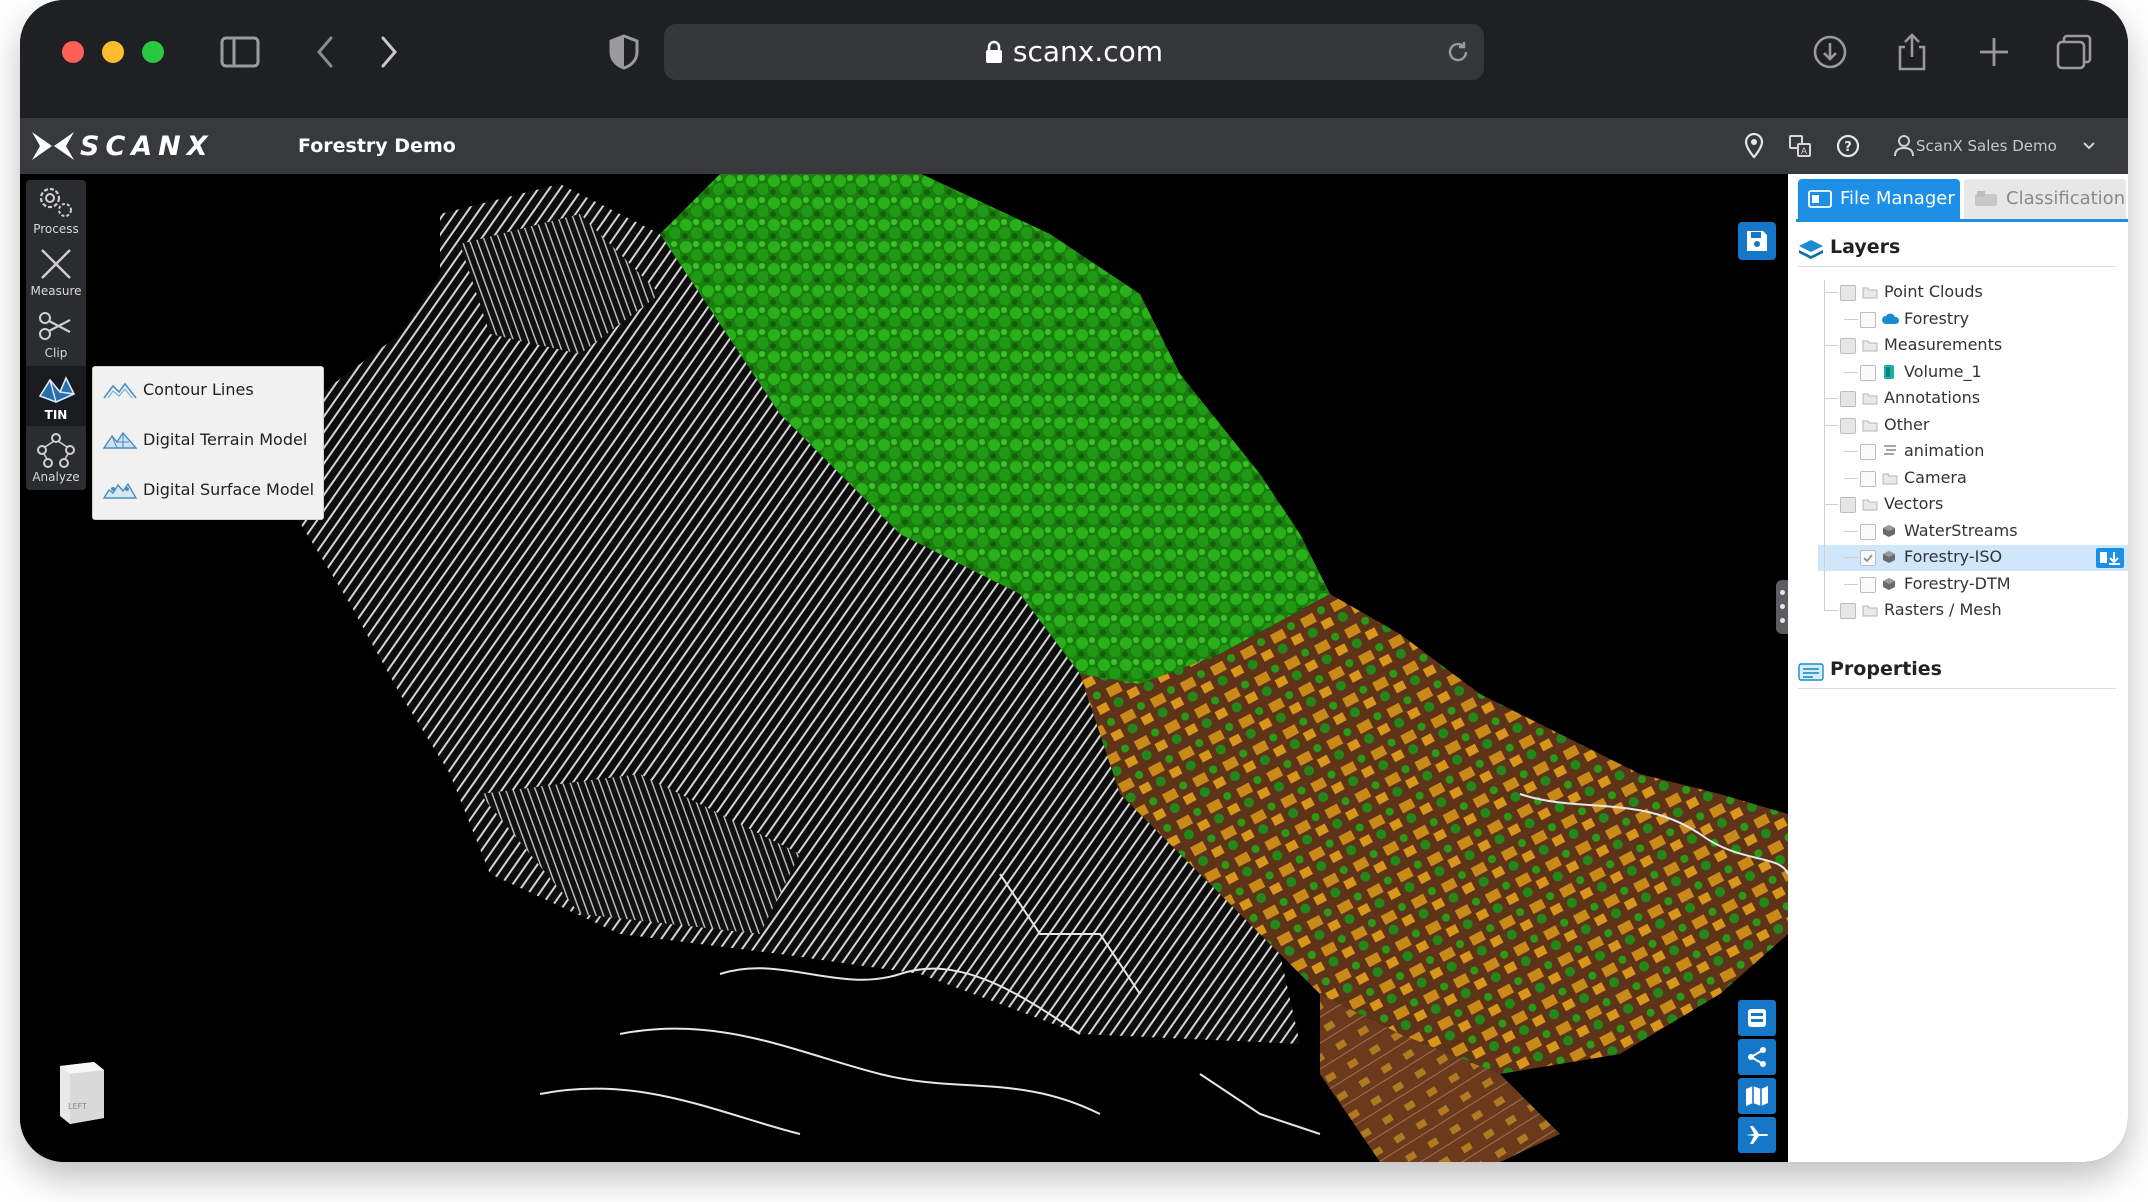  What do you see at coordinates (1994, 52) in the screenshot?
I see `new-tab-icon` at bounding box center [1994, 52].